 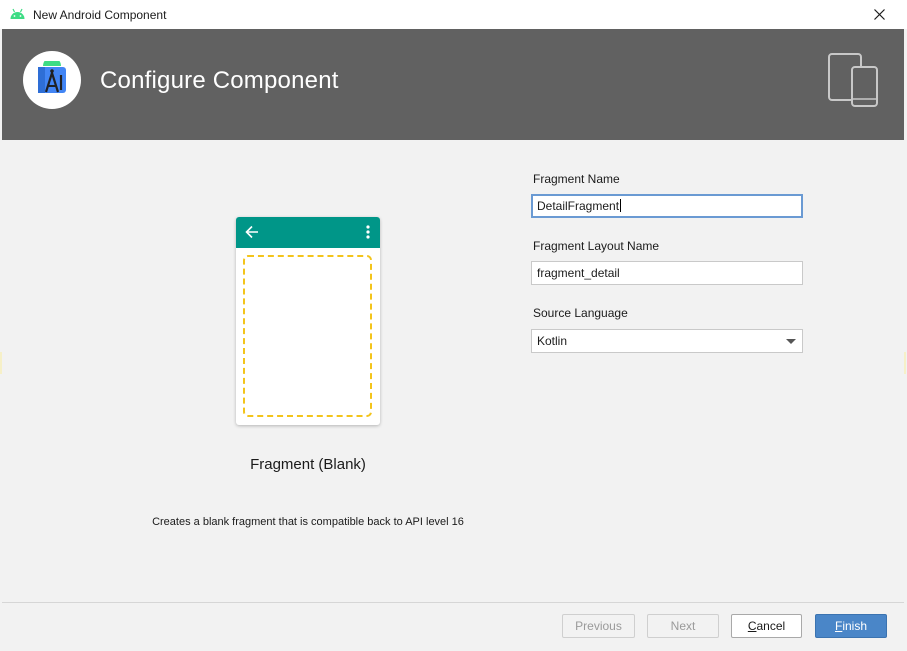 What do you see at coordinates (771, 626) in the screenshot?
I see `cancel-label: ancel` at bounding box center [771, 626].